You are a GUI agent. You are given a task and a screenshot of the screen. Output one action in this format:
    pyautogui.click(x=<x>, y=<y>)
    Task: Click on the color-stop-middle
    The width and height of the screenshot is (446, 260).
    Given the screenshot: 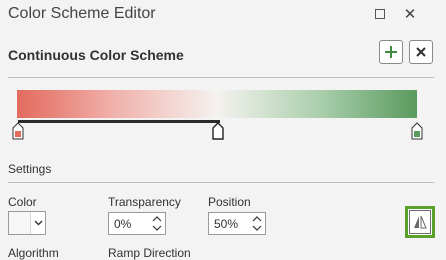 What is the action you would take?
    pyautogui.click(x=218, y=131)
    